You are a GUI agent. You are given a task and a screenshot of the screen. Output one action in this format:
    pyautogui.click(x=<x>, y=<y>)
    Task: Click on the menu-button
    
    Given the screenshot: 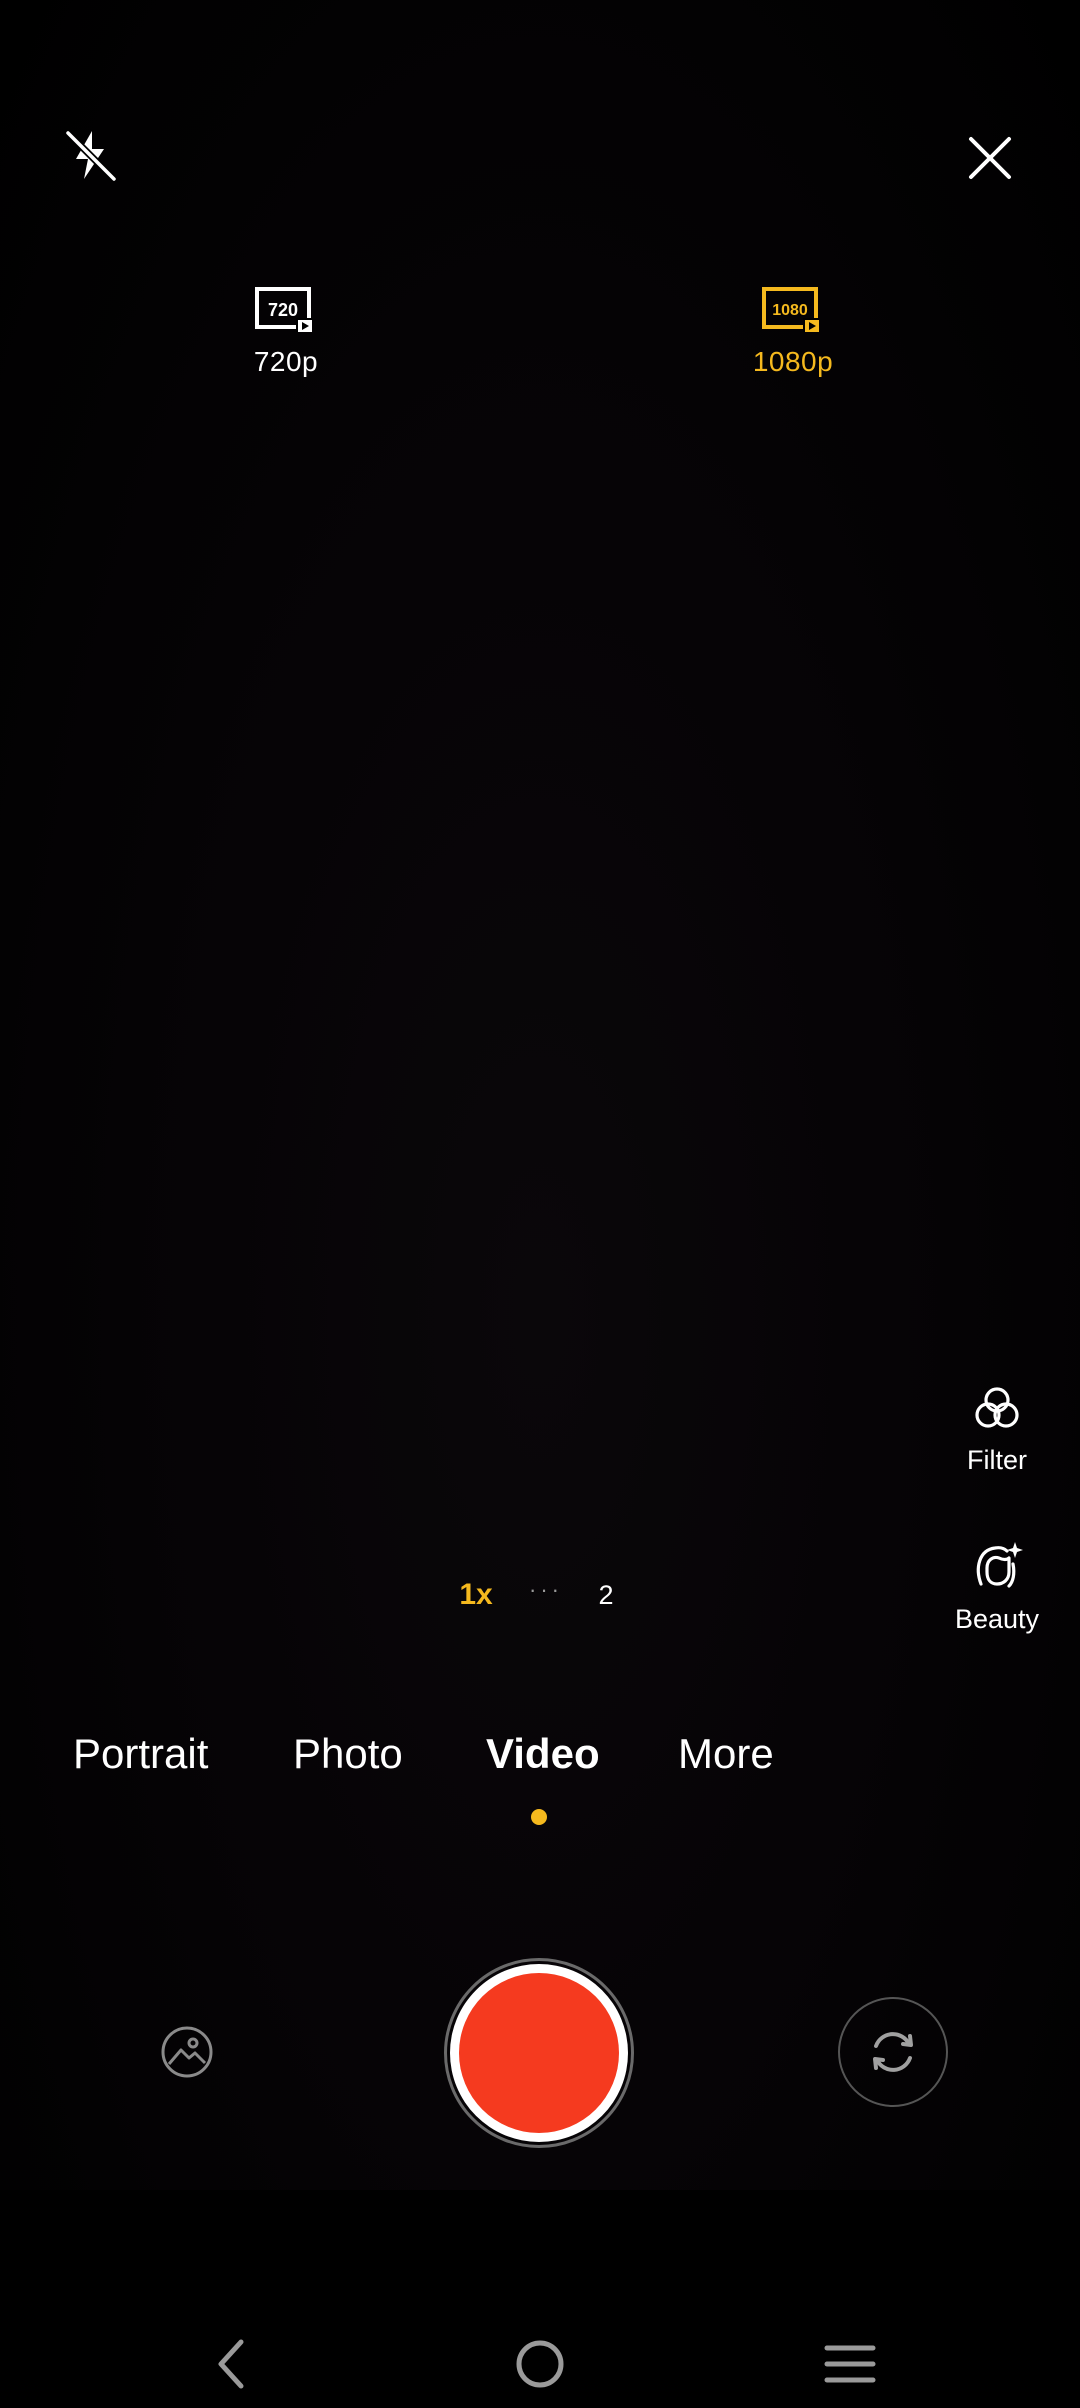 What is the action you would take?
    pyautogui.click(x=850, y=2364)
    